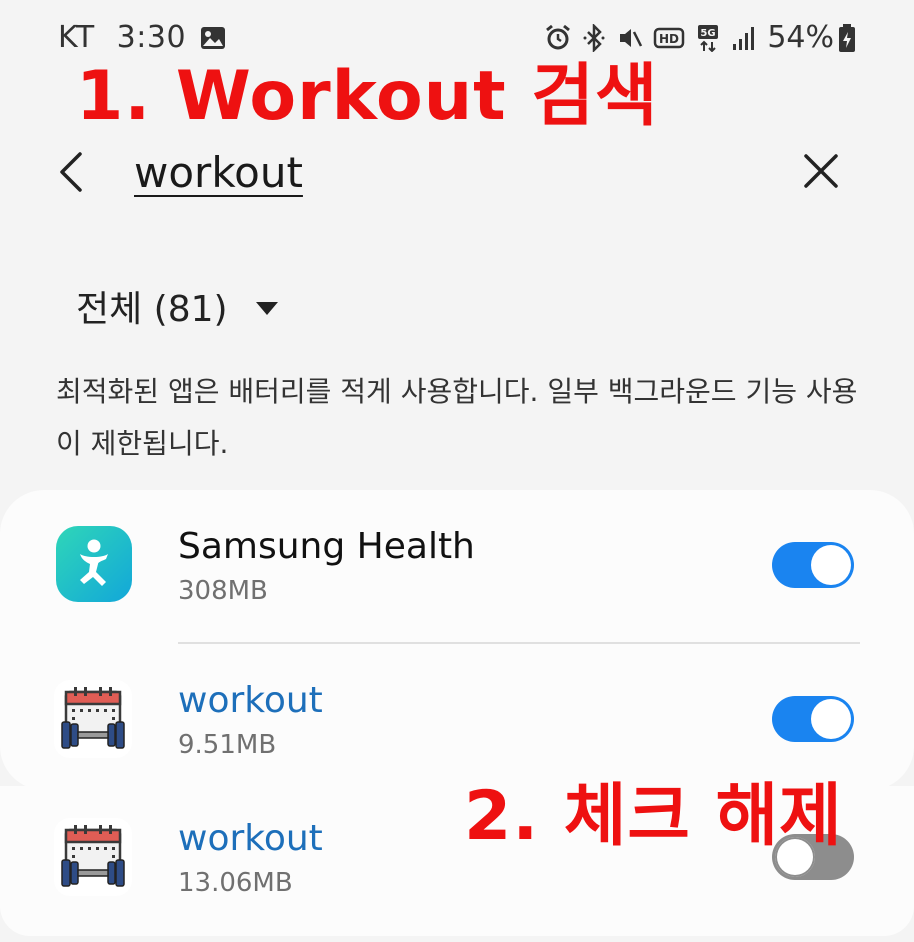  I want to click on divider, so click(519, 643).